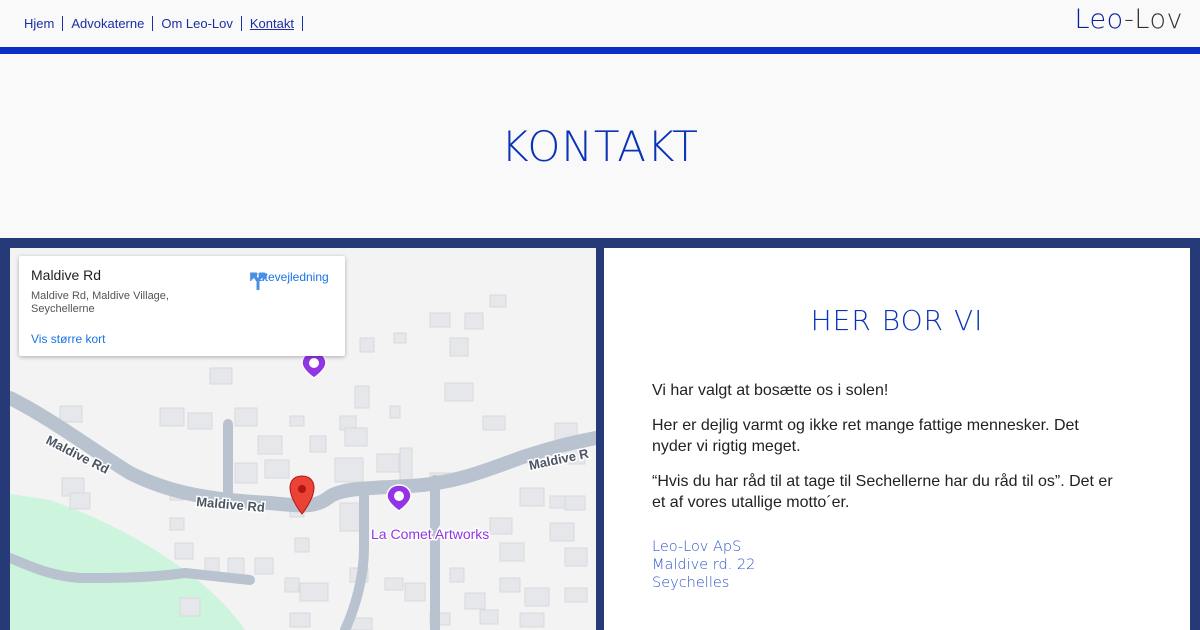 The height and width of the screenshot is (630, 1200). I want to click on address-line-company: Leo-Lov ApS, so click(697, 547).